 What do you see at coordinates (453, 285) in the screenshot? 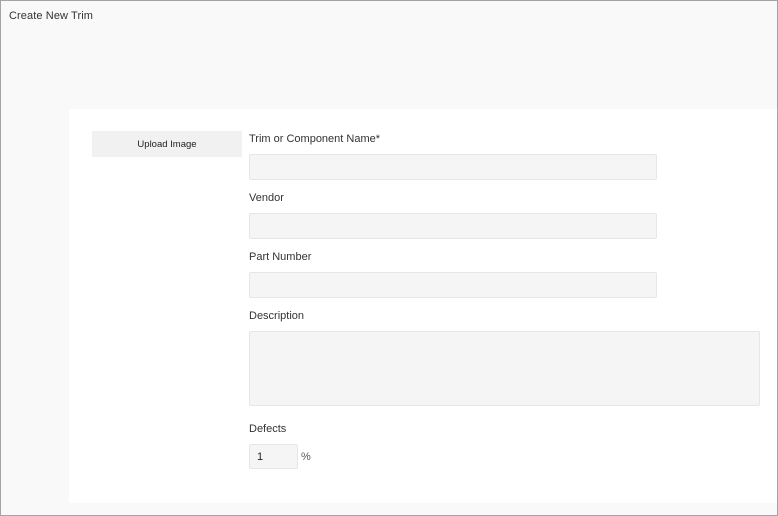
I see `part-number-field` at bounding box center [453, 285].